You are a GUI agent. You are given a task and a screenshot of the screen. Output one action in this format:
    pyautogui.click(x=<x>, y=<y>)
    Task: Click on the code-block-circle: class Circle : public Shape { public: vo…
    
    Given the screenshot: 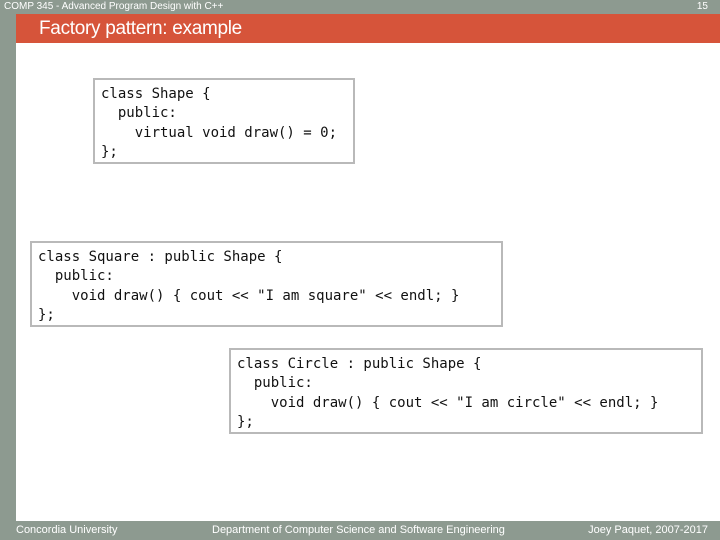 What is the action you would take?
    pyautogui.click(x=466, y=391)
    